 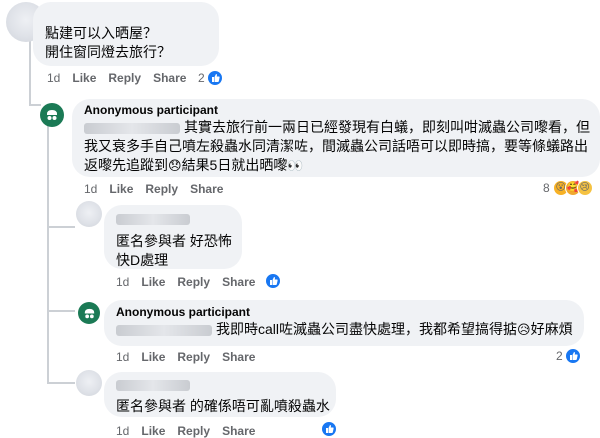 I want to click on thread-line-main, so click(x=30, y=73).